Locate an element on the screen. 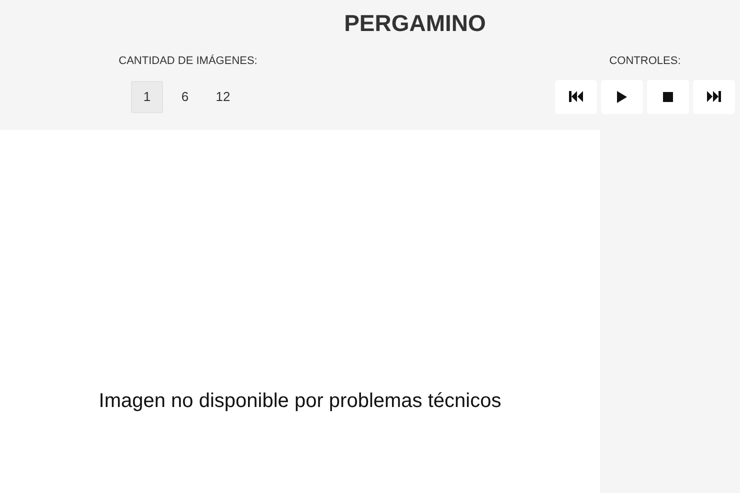  skip-forward-icon is located at coordinates (714, 96).